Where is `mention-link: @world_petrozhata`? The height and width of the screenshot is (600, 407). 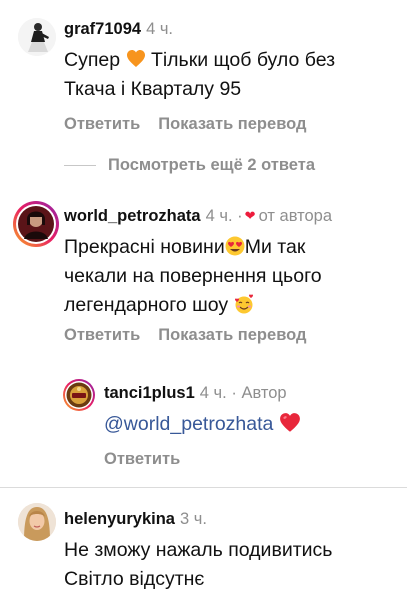 mention-link: @world_petrozhata is located at coordinates (188, 424).